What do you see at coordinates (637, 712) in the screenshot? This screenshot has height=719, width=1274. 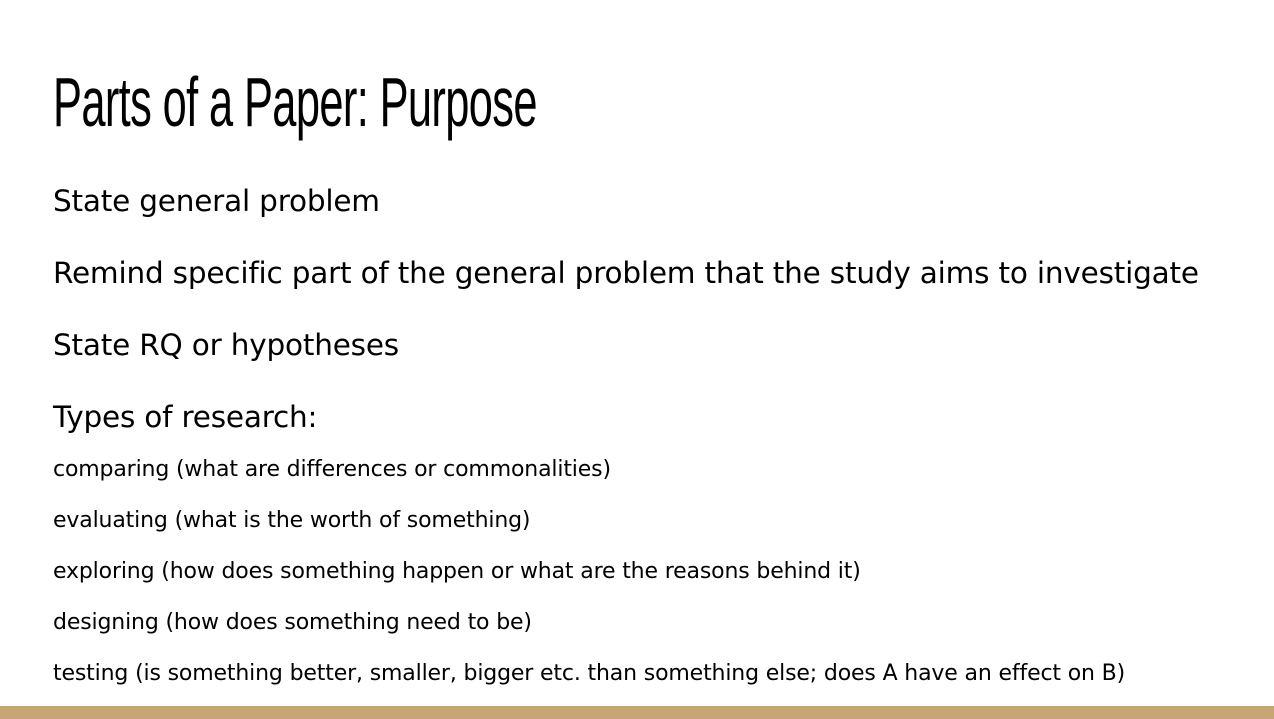 I see `accent-bar` at bounding box center [637, 712].